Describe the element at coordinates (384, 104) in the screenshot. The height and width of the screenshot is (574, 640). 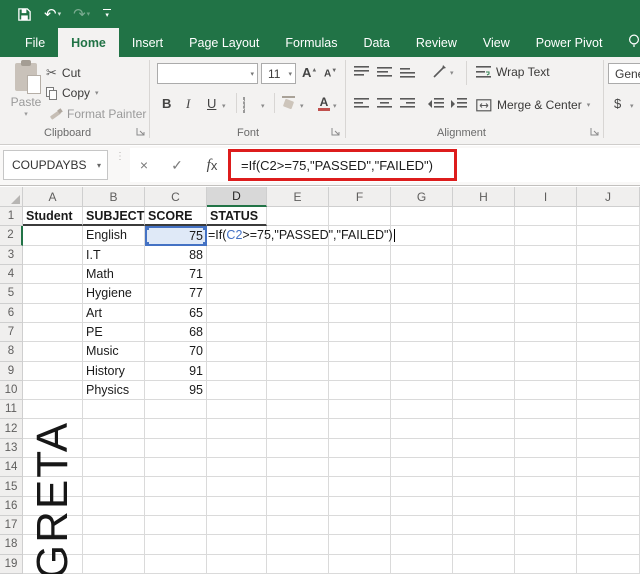
I see `align-center-icon` at that location.